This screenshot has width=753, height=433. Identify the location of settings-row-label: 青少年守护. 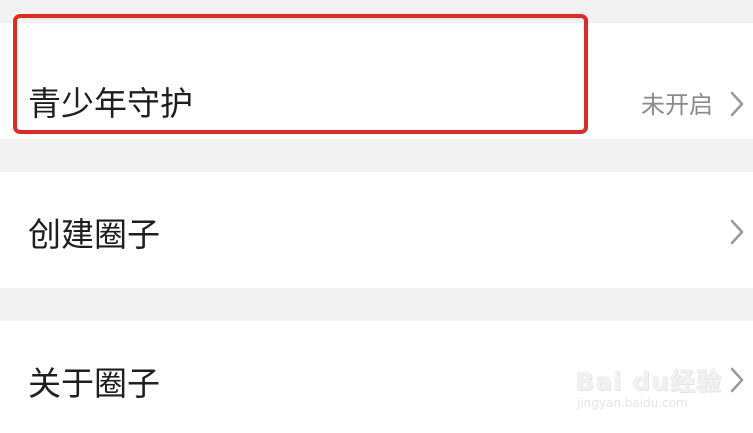
(110, 103).